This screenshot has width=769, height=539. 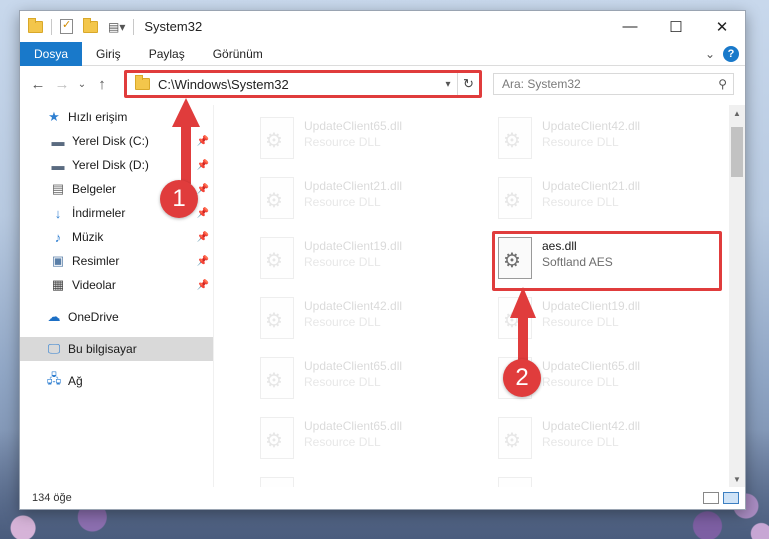 I want to click on new-folder-icon, so click(x=90, y=25).